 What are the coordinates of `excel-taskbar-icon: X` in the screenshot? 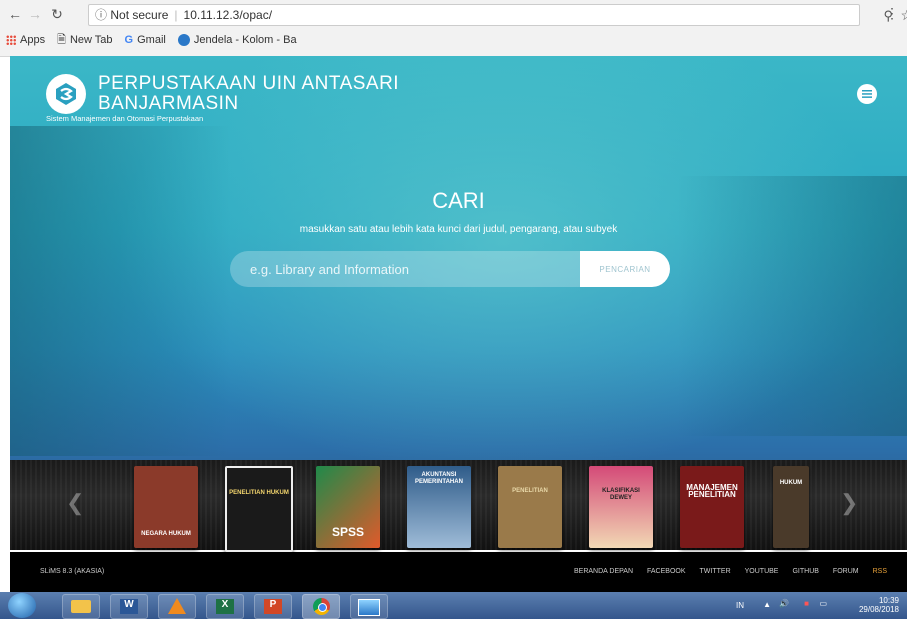 It's located at (225, 606).